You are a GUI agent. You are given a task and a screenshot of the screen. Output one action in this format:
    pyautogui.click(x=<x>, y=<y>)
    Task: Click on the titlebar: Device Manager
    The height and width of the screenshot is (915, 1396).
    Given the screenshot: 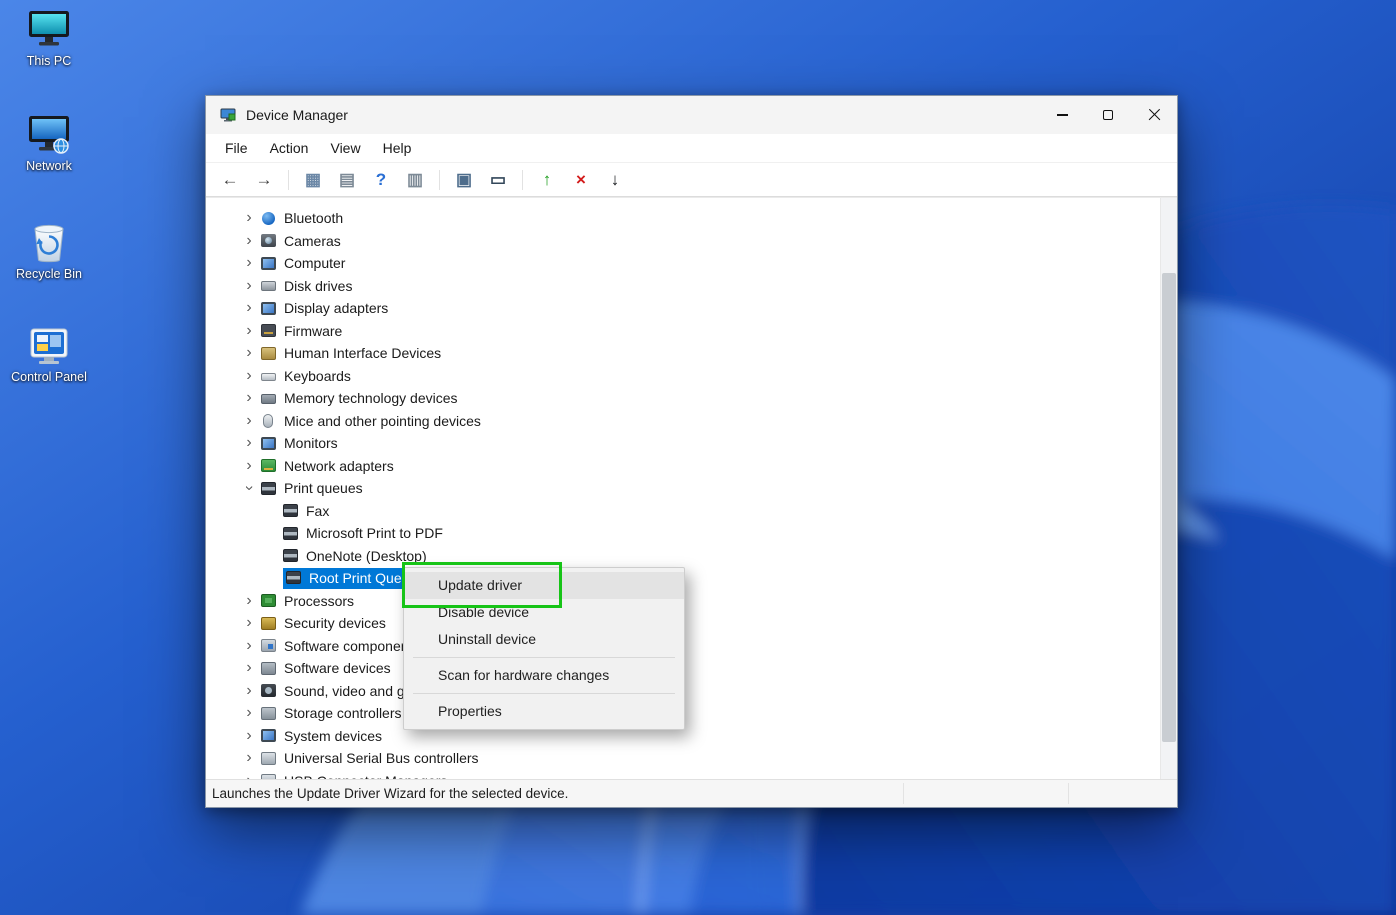 What is the action you would take?
    pyautogui.click(x=691, y=115)
    